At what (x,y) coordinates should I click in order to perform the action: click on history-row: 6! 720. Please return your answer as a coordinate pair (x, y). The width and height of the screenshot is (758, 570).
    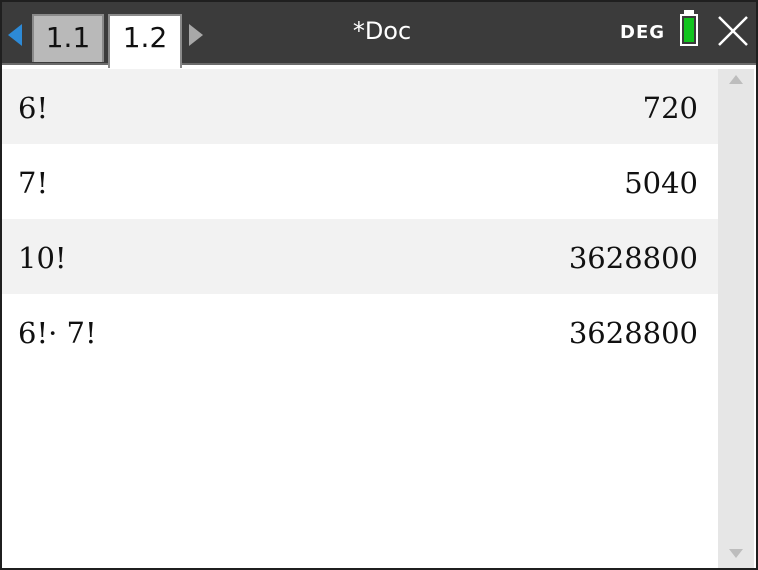
    Looking at the image, I should click on (360, 106).